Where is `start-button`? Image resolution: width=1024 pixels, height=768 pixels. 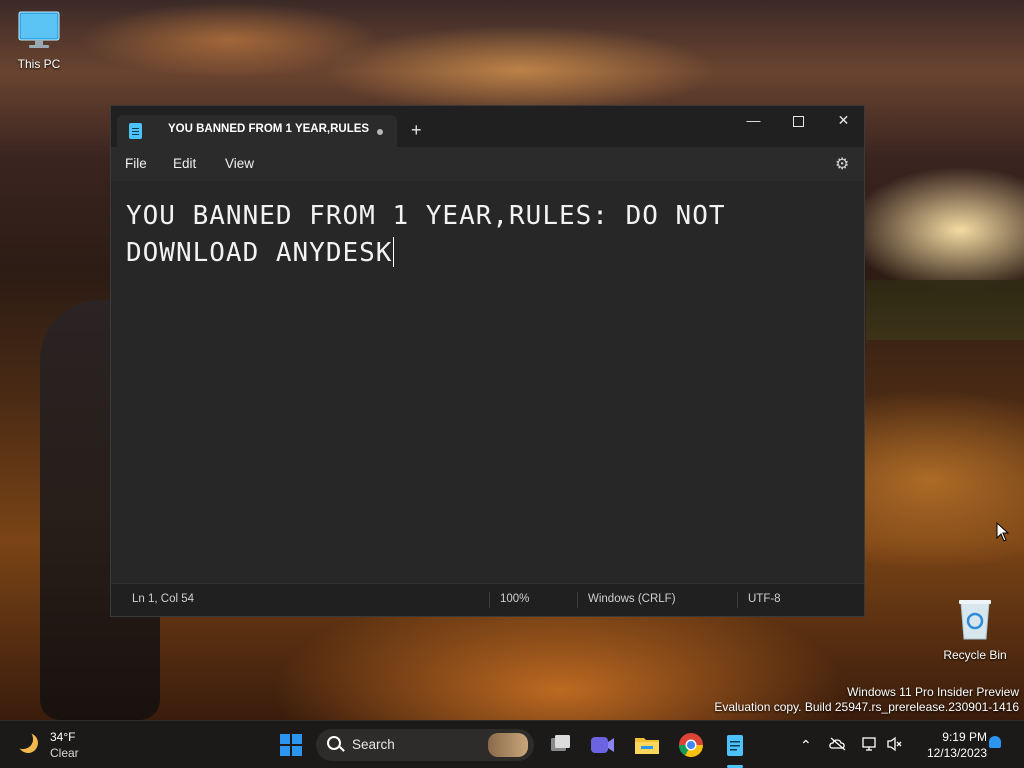 start-button is located at coordinates (291, 745).